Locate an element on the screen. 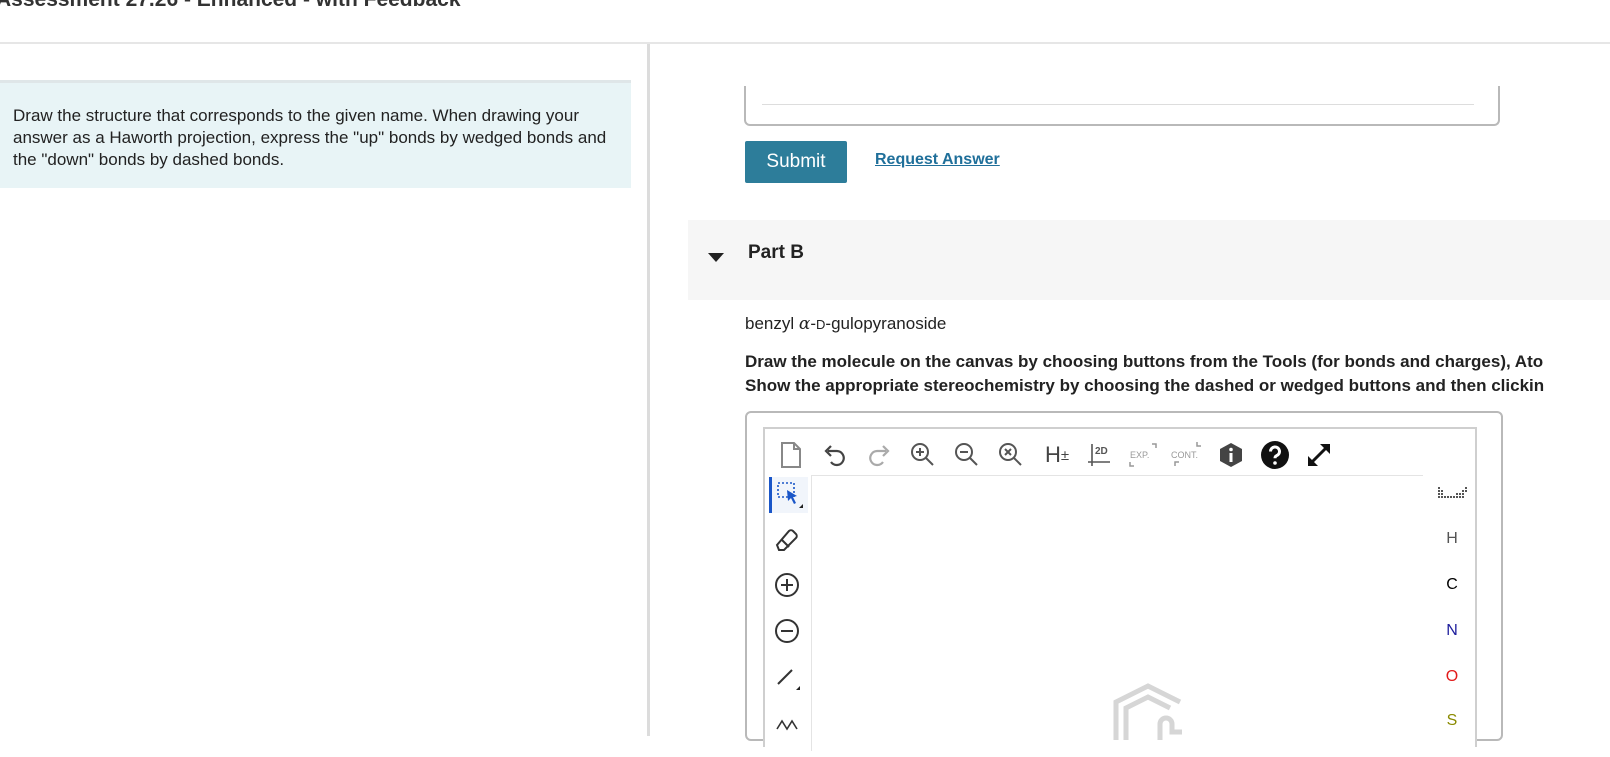 This screenshot has height=757, width=1610. compound-alpha: α is located at coordinates (804, 324).